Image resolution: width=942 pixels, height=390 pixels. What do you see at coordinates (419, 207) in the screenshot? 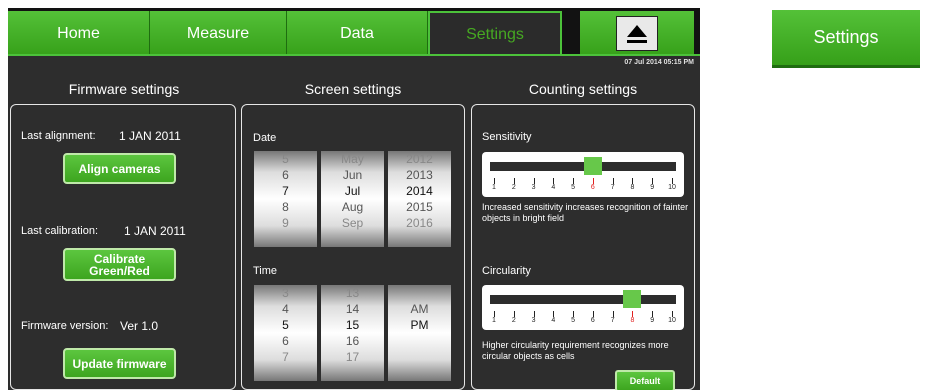
I see `wheel-option: 2015` at bounding box center [419, 207].